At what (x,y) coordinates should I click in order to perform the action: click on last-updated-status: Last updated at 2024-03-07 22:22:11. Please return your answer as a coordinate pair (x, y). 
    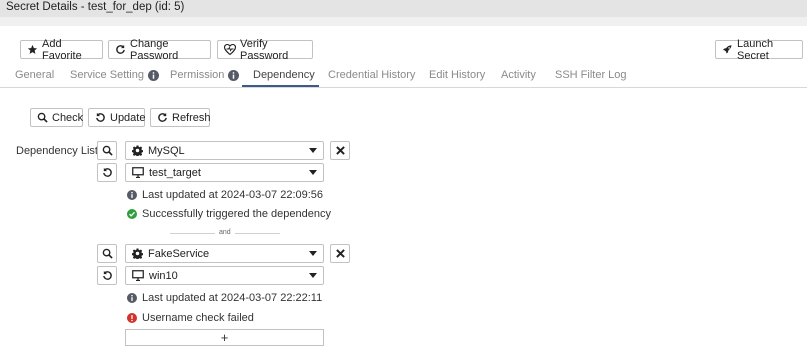
    Looking at the image, I should click on (224, 298).